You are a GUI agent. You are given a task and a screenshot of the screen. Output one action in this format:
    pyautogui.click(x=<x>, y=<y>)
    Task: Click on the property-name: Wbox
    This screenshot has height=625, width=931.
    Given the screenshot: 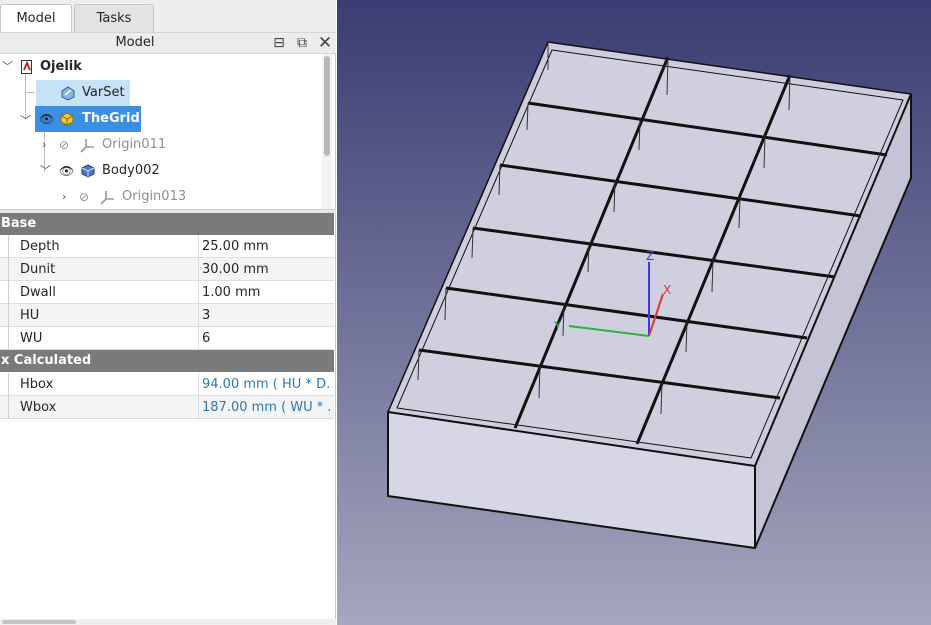 What is the action you would take?
    pyautogui.click(x=38, y=407)
    